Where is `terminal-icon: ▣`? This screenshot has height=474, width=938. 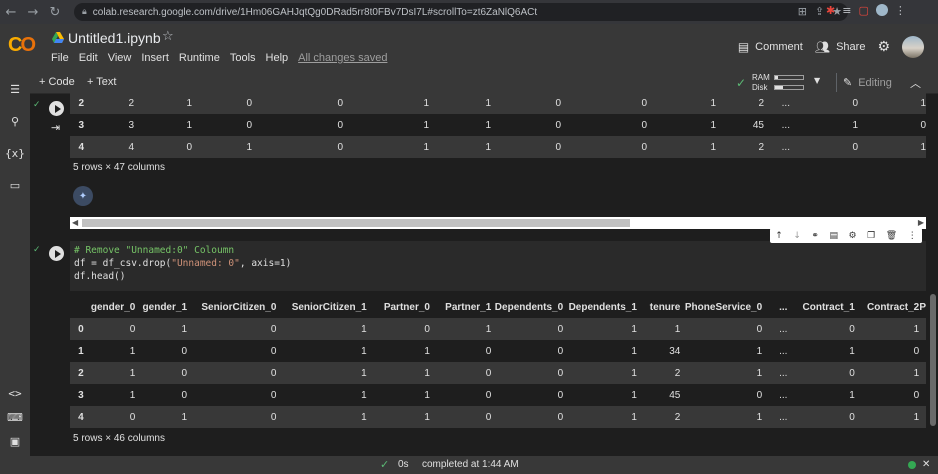
terminal-icon: ▣ is located at coordinates (15, 441).